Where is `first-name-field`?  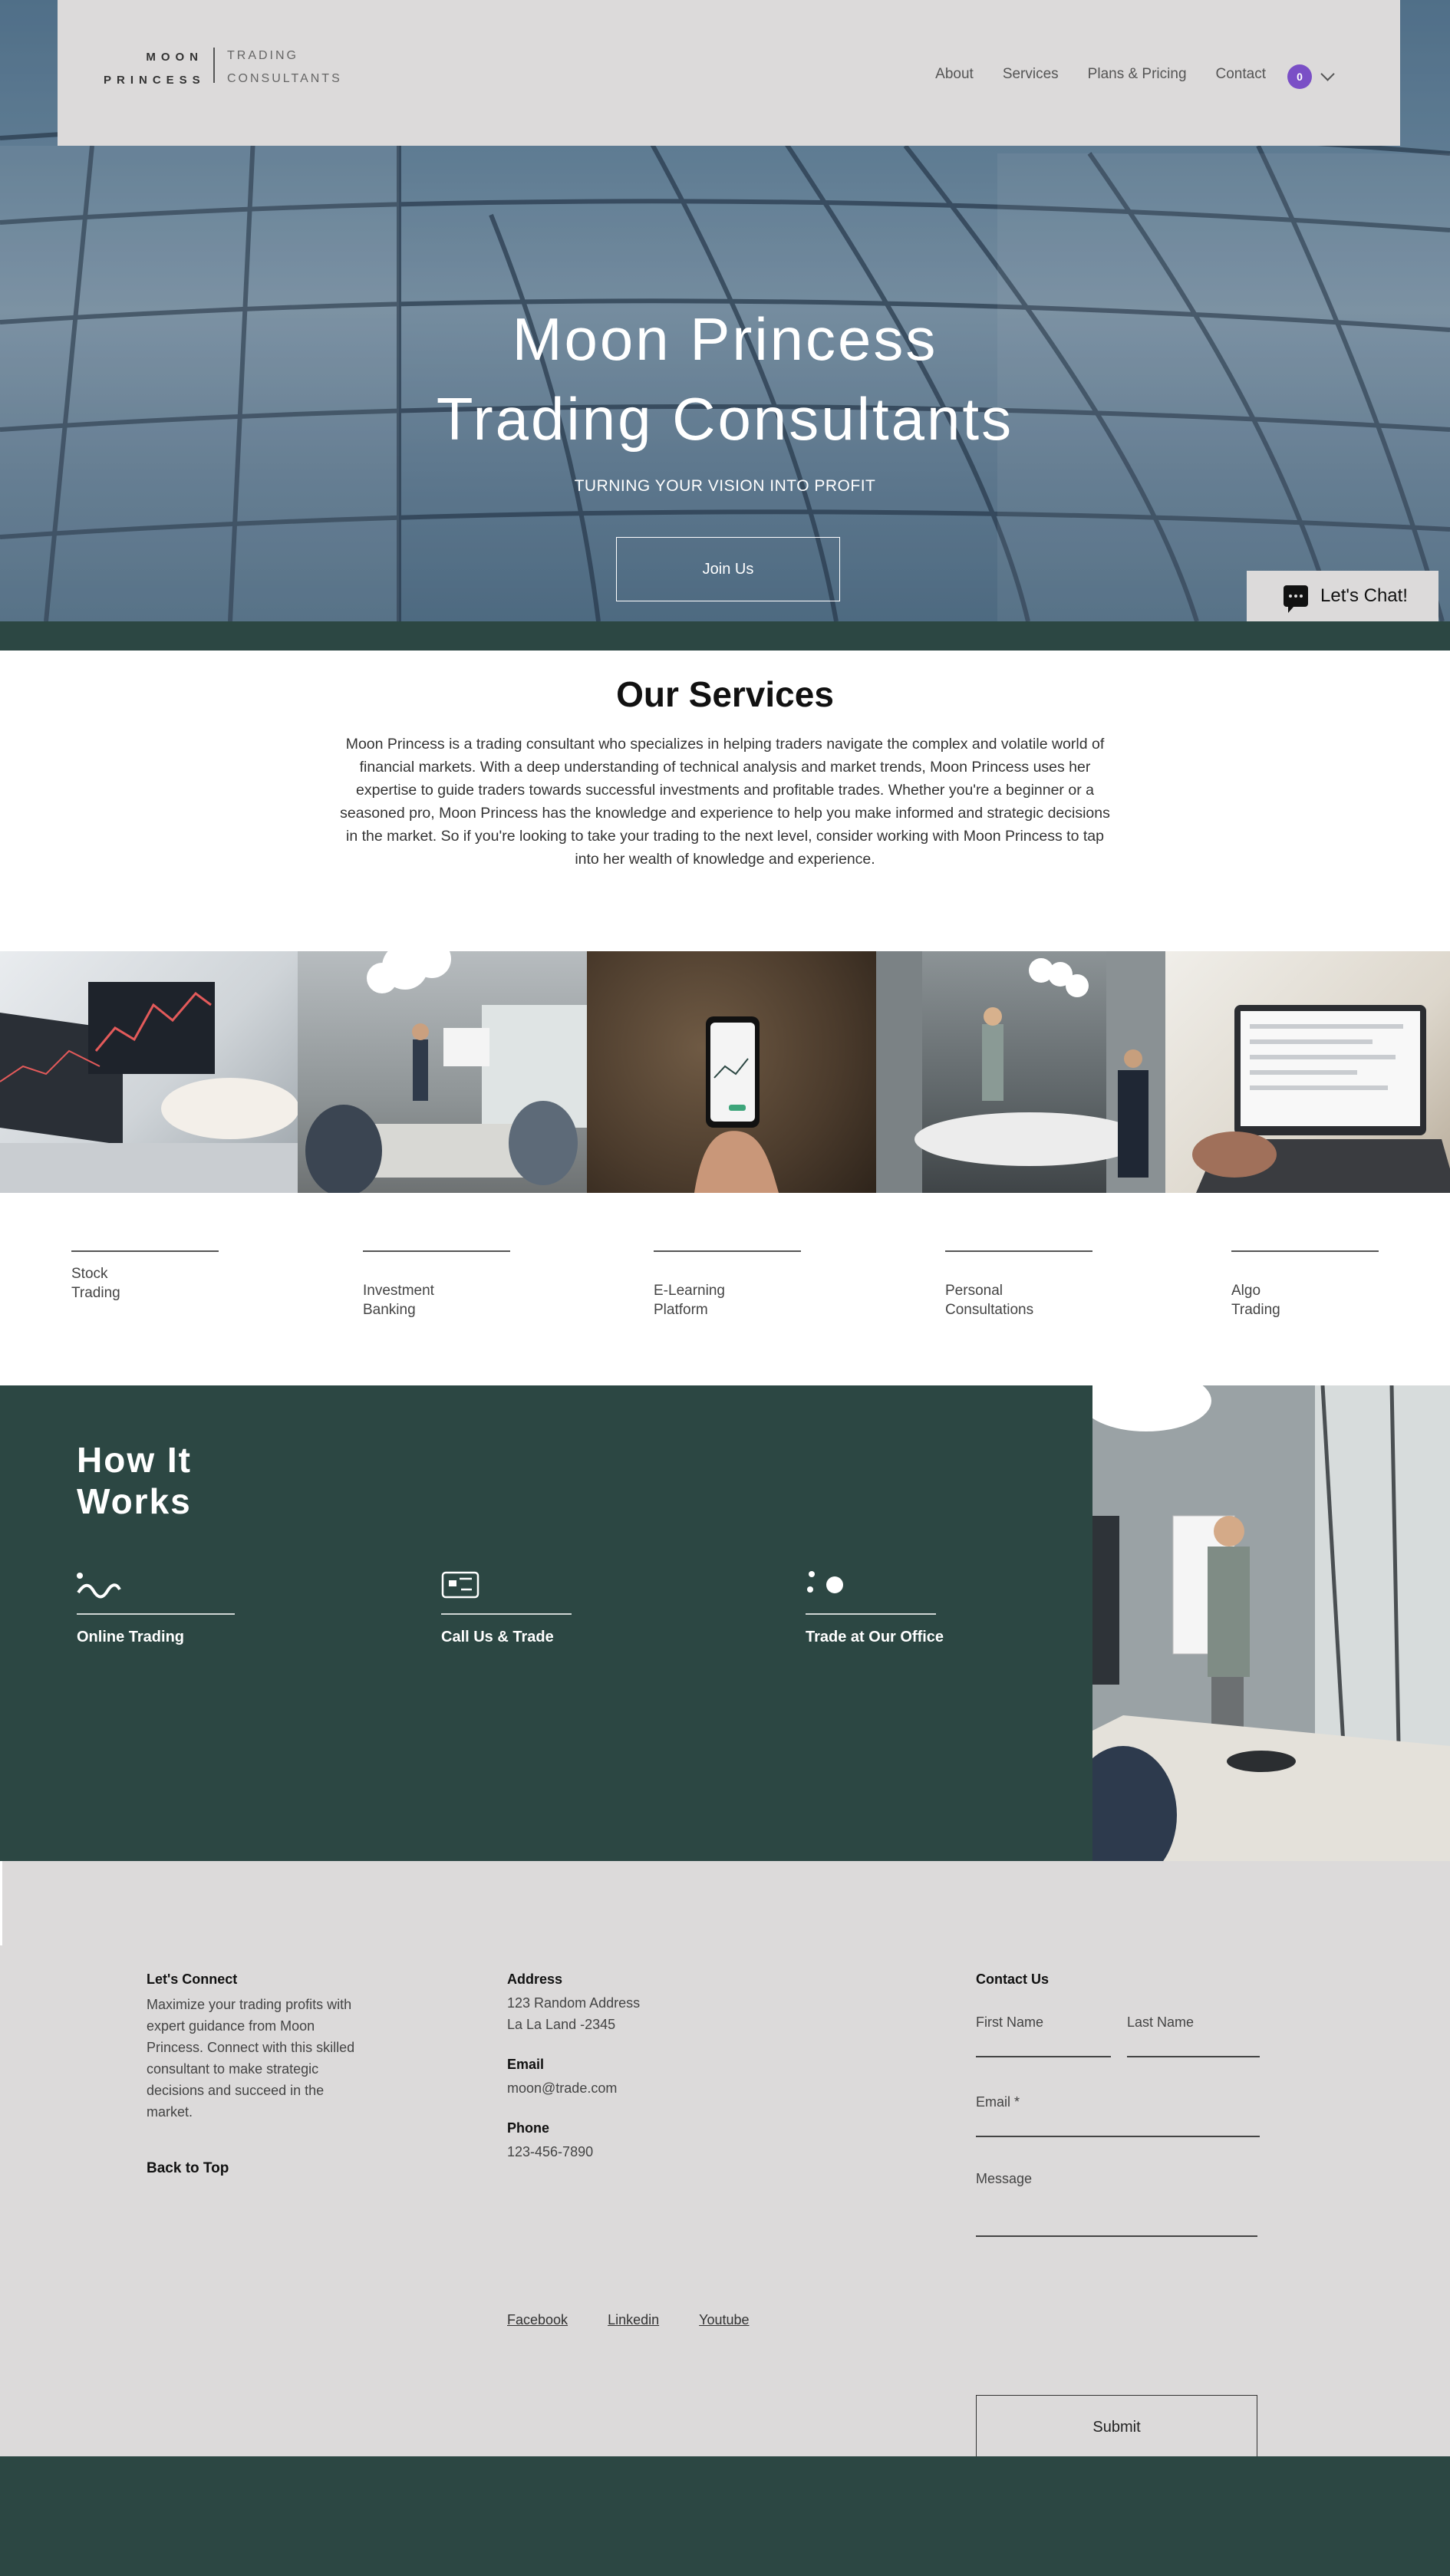 first-name-field is located at coordinates (1043, 2056).